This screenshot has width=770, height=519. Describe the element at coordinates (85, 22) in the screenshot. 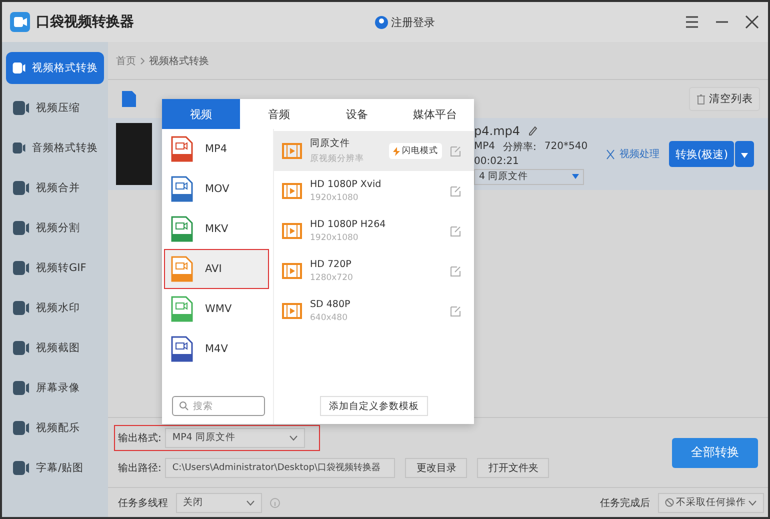

I see `app-title: 口袋视频转换器` at that location.